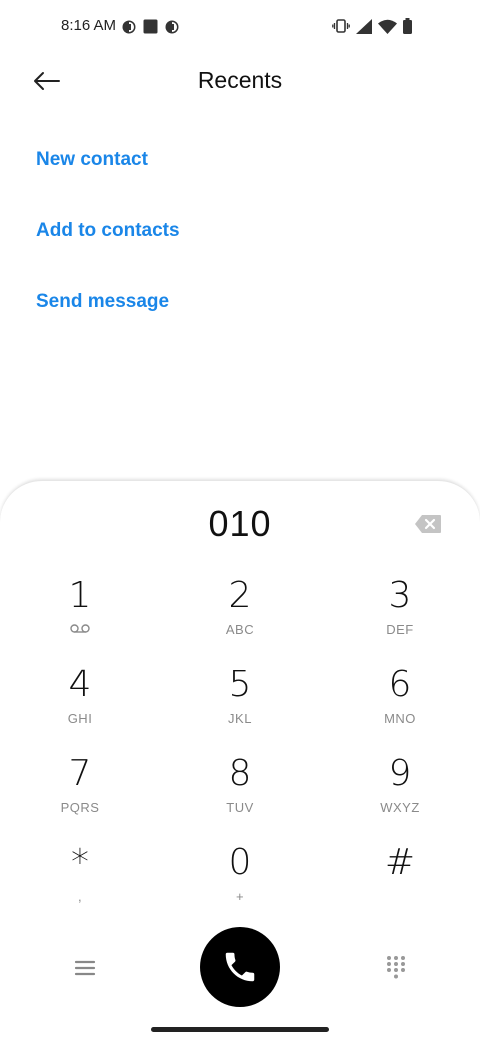 This screenshot has width=480, height=1041. What do you see at coordinates (80, 595) in the screenshot?
I see `key-digit: 1` at bounding box center [80, 595].